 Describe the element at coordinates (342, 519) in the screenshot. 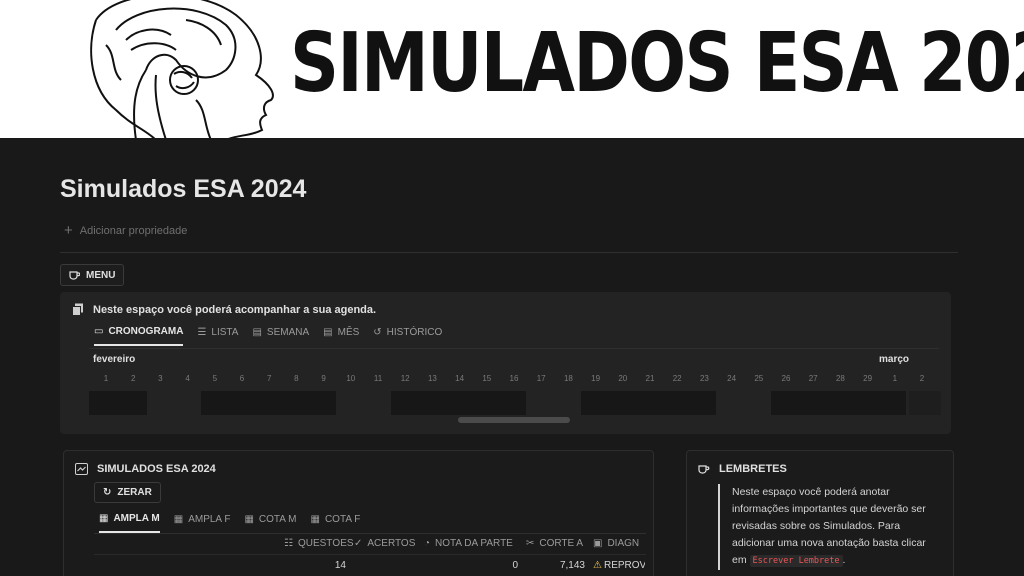

I see `tab-label: COTA F` at that location.